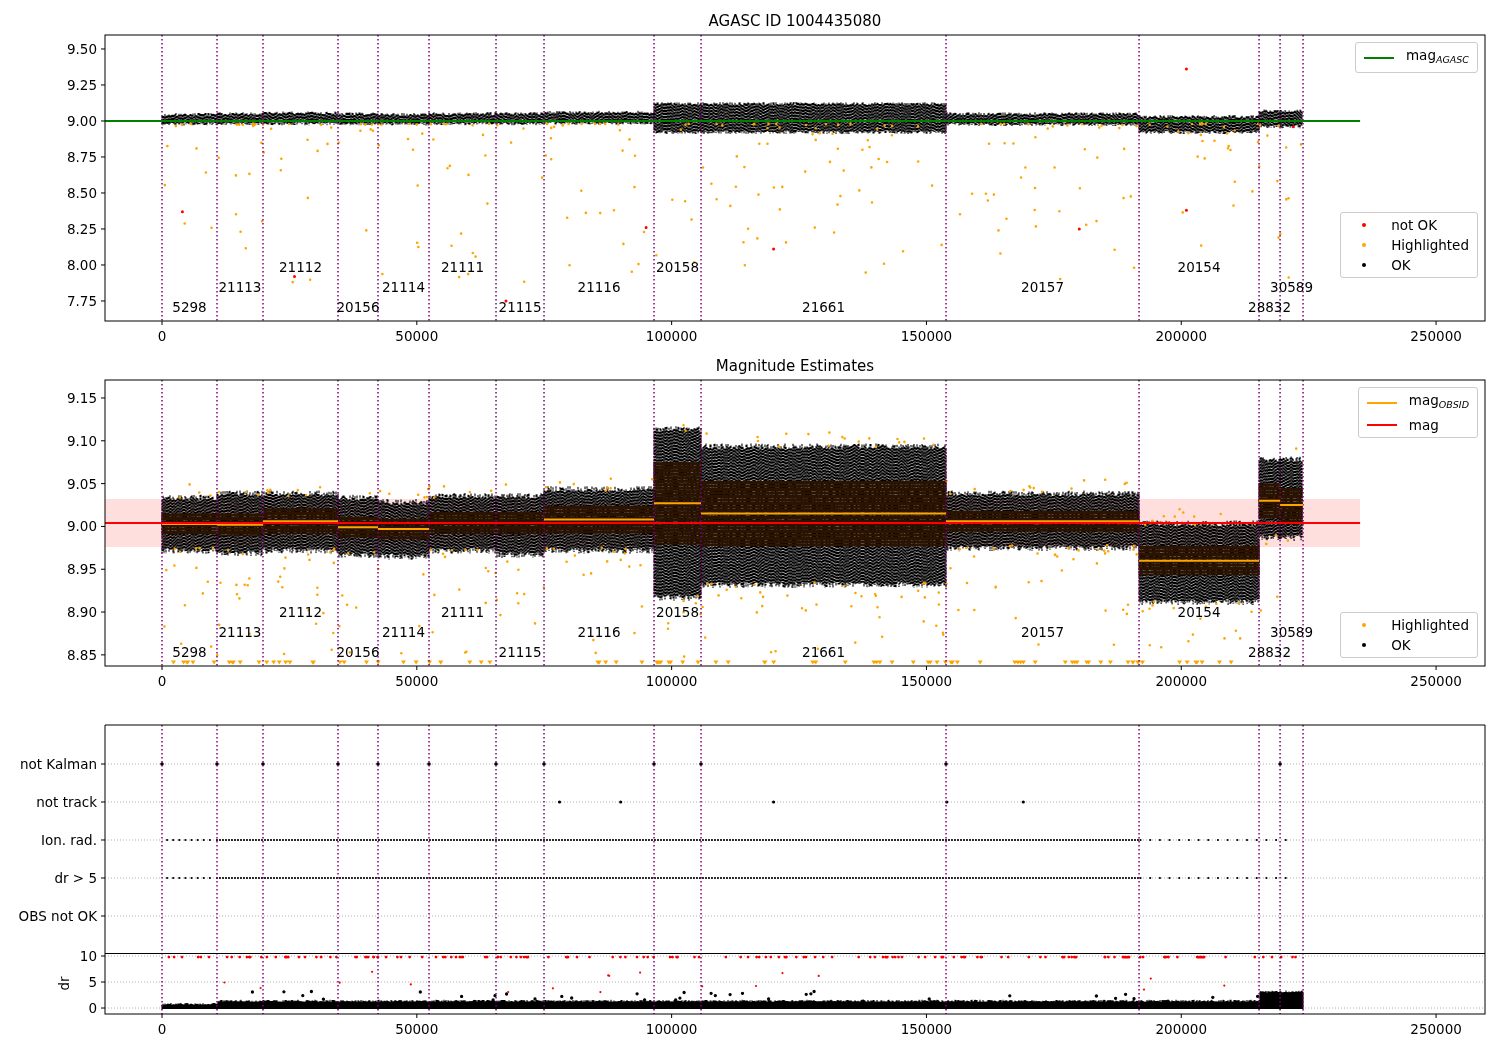 This screenshot has width=1500, height=1050. Describe the element at coordinates (81, 156) in the screenshot. I see `axis-tick-label: 8.75` at that location.